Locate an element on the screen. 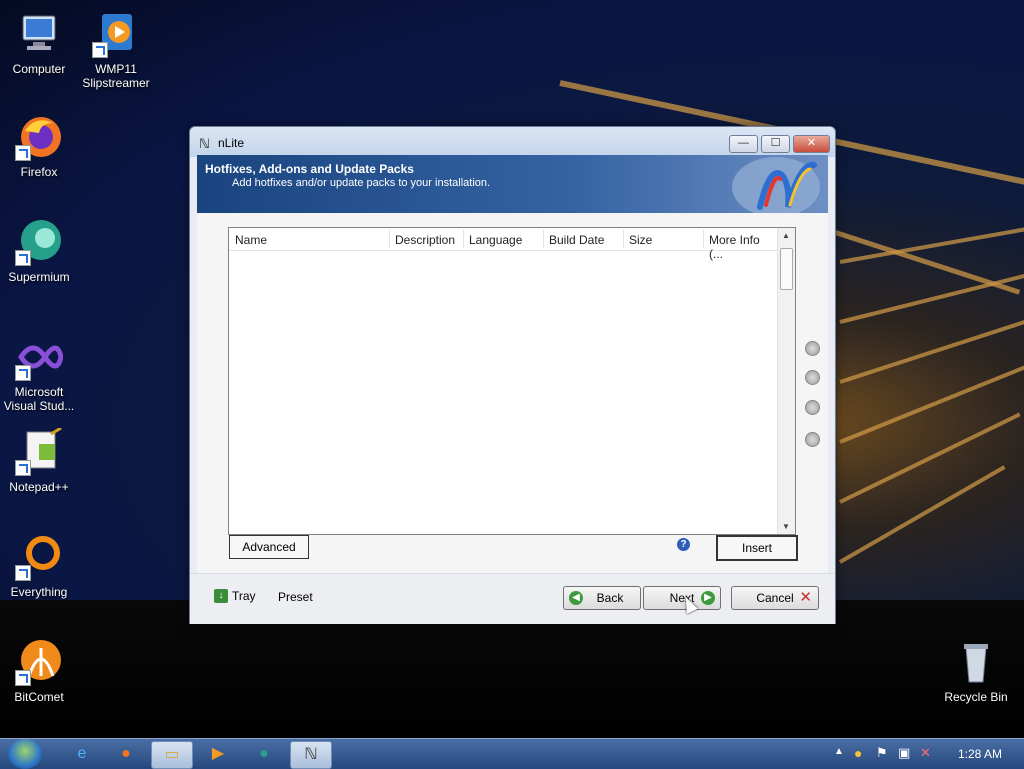 Image resolution: width=1024 pixels, height=769 pixels. move-top-button is located at coordinates (812, 348).